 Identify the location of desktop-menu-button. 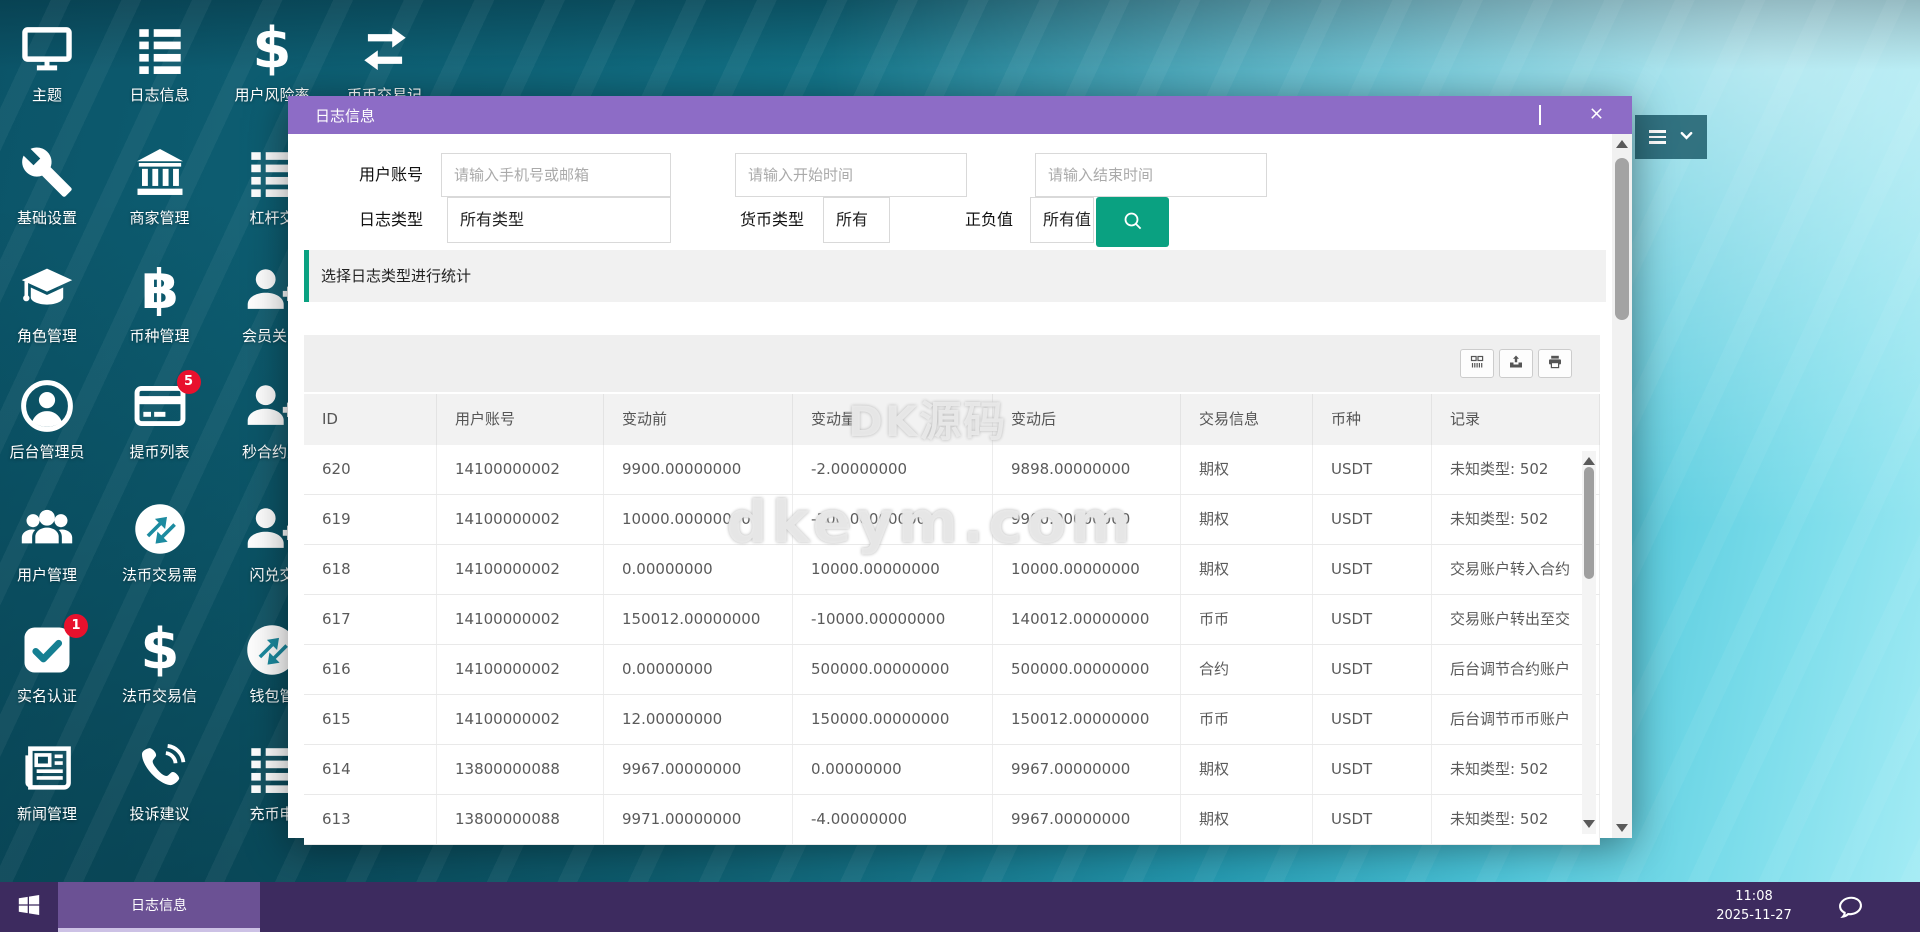
(1671, 137).